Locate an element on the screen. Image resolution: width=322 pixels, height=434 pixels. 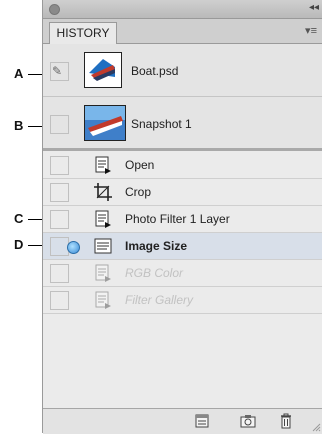
history-brush-icon: ✎ is located at coordinates (57, 71).